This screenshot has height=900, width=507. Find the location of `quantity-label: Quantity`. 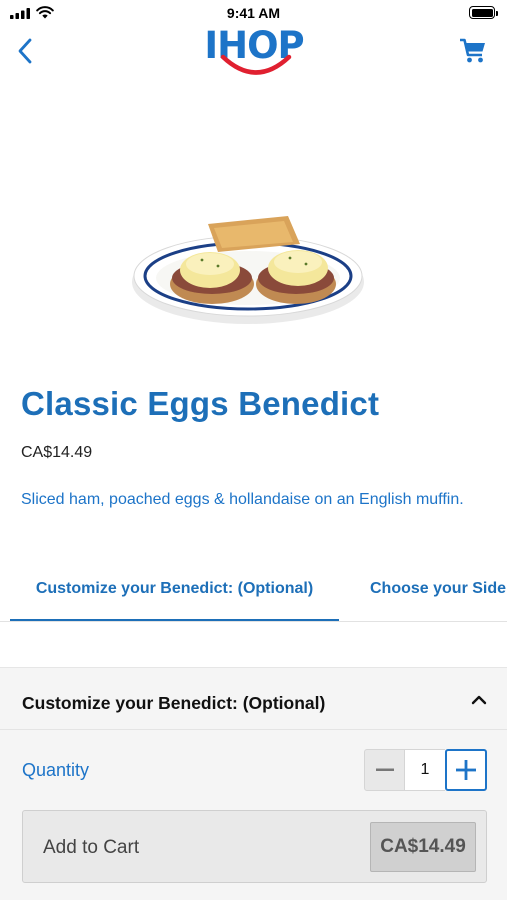

quantity-label: Quantity is located at coordinates (56, 770).